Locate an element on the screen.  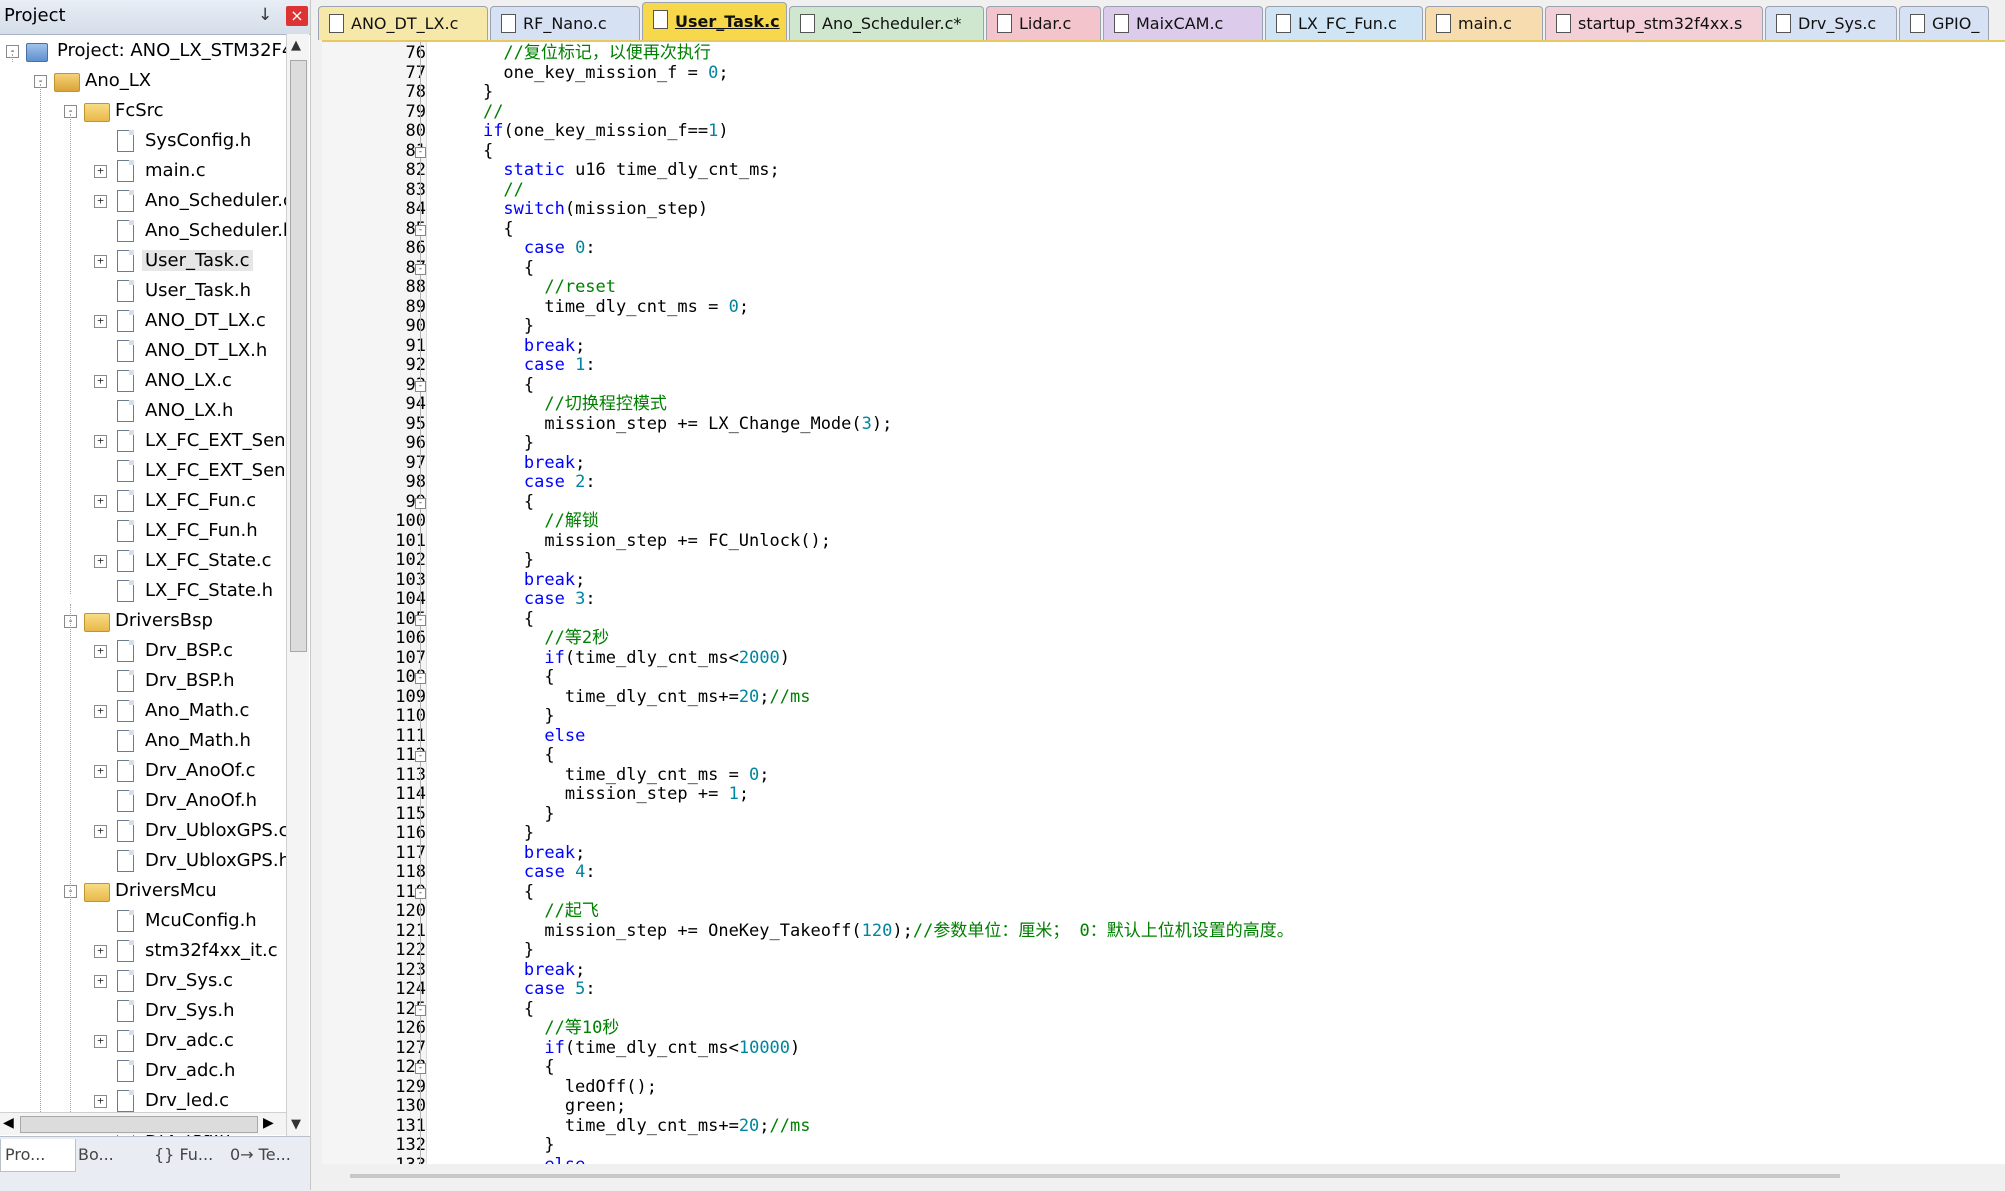
scroll-thumb is located at coordinates (139, 1124).